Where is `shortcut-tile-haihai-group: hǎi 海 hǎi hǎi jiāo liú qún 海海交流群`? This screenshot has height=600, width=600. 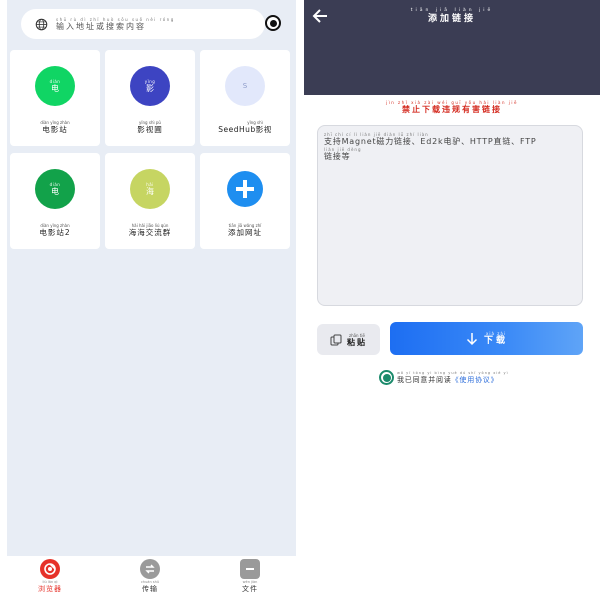 shortcut-tile-haihai-group: hǎi 海 hǎi hǎi jiāo liú qún 海海交流群 is located at coordinates (150, 201).